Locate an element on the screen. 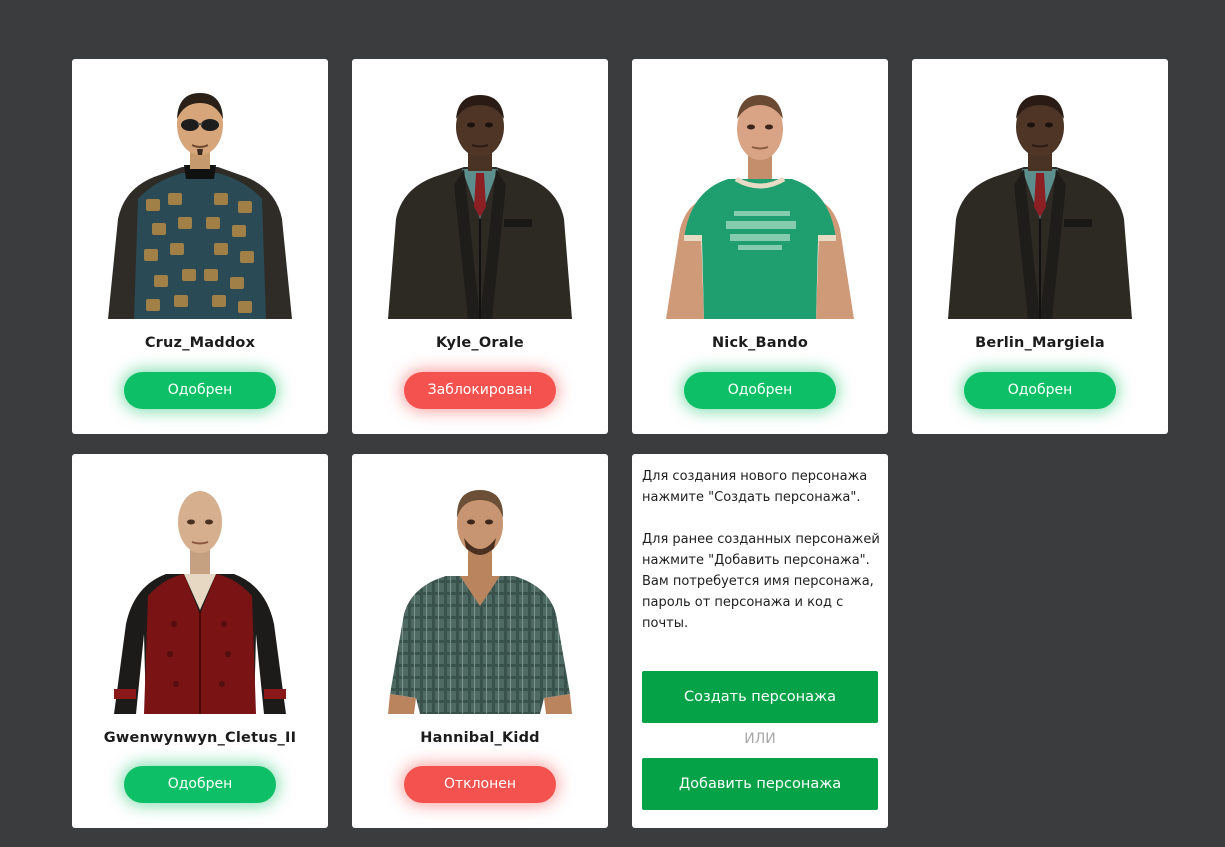 The height and width of the screenshot is (847, 1225). character-card: Berlin_Margiela Одобрен is located at coordinates (1040, 246).